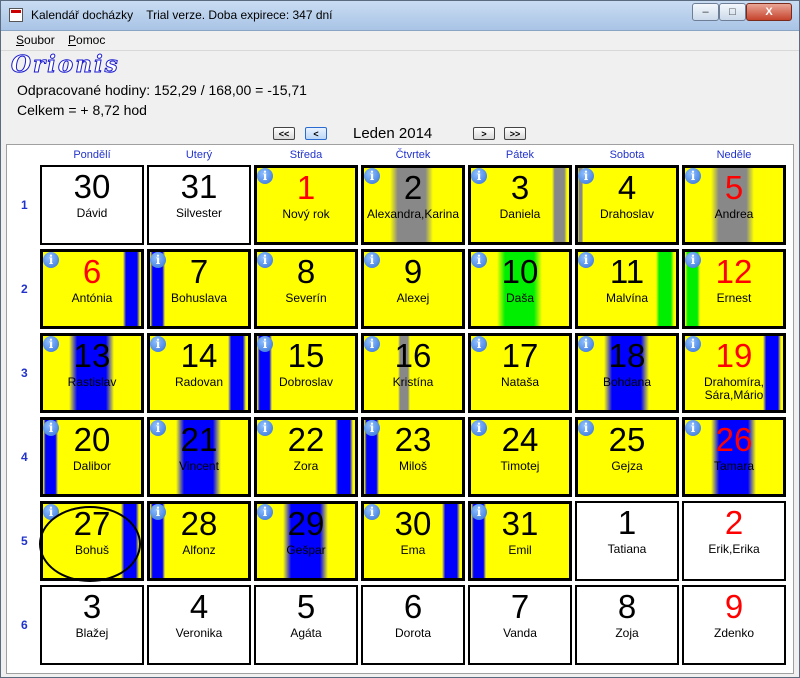 Image resolution: width=800 pixels, height=678 pixels. Describe the element at coordinates (627, 466) in the screenshot. I see `nameday-label: Gejza` at that location.